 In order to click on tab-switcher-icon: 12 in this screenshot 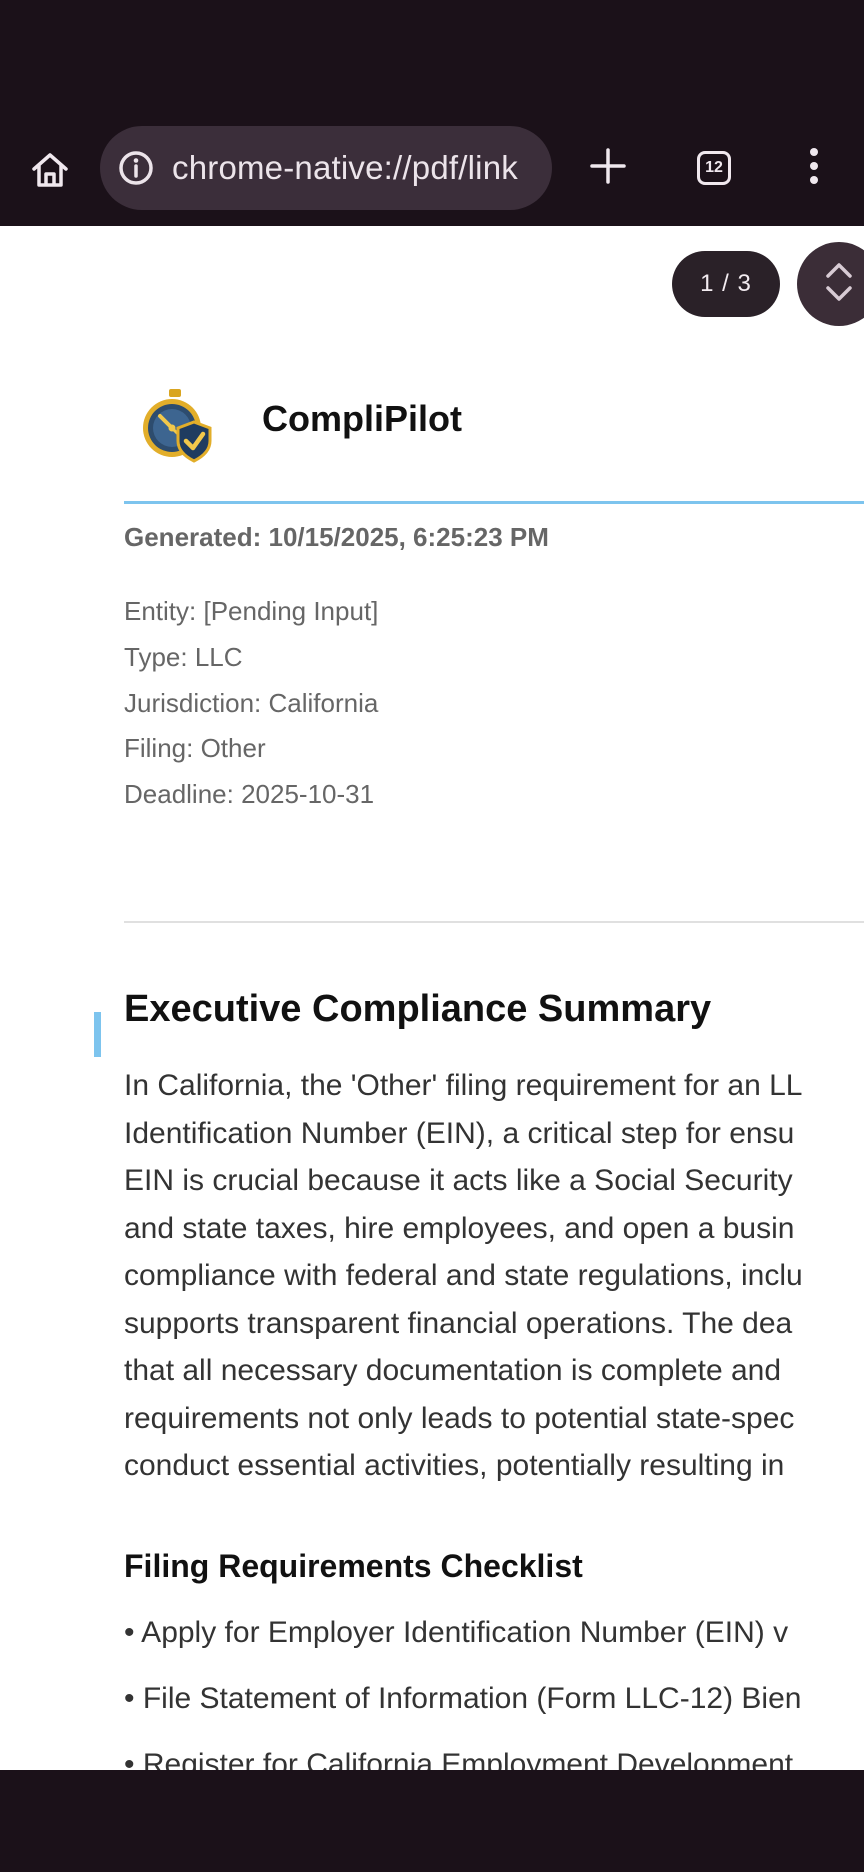, I will do `click(714, 168)`.